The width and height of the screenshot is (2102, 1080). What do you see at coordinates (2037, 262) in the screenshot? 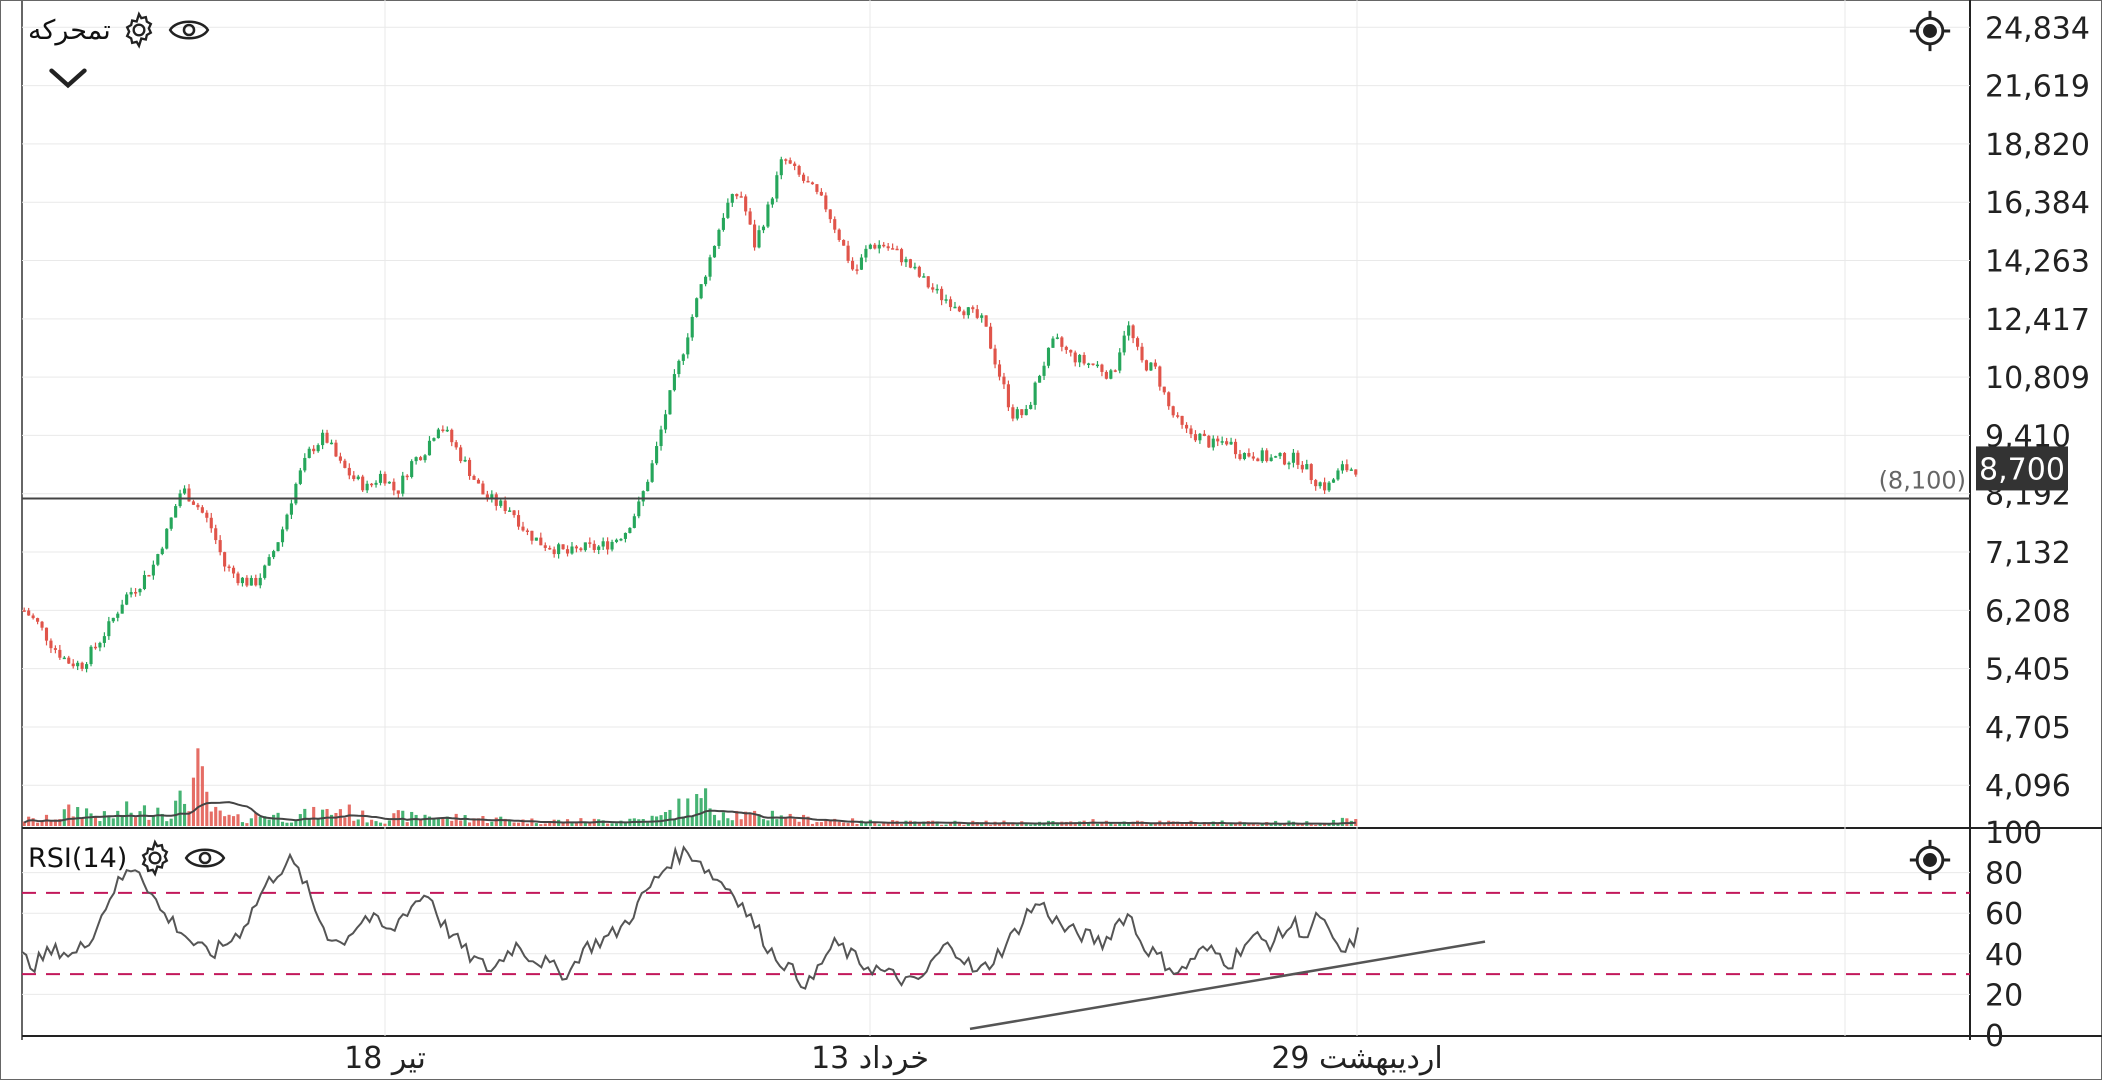
I see `price-tick-label: 14,263` at bounding box center [2037, 262].